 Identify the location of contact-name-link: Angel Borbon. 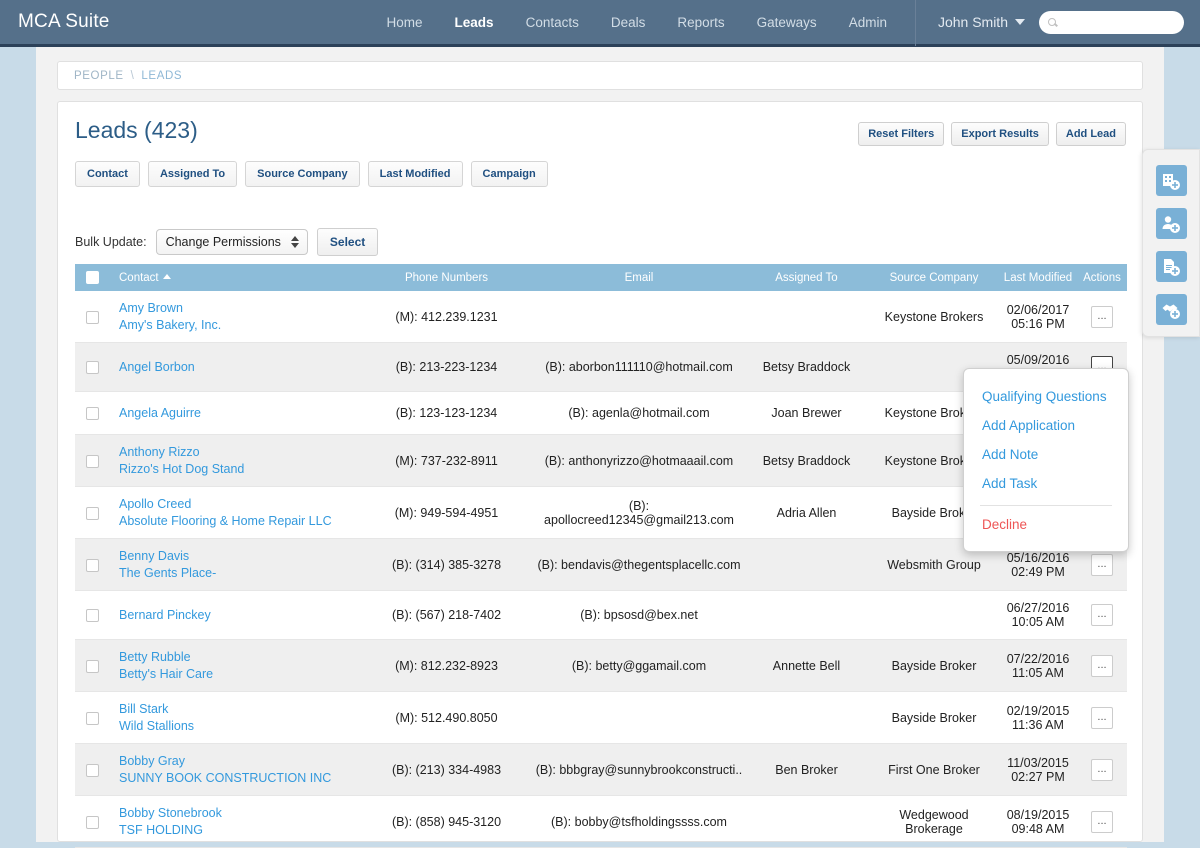
(239, 367).